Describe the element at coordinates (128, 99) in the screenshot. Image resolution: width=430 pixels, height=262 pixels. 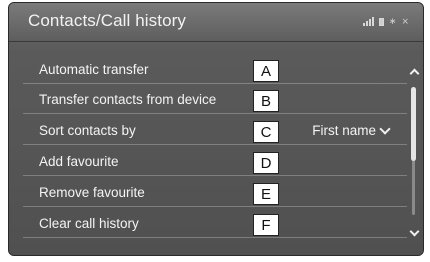
I see `menu-item-label: Transfer contacts from device` at that location.